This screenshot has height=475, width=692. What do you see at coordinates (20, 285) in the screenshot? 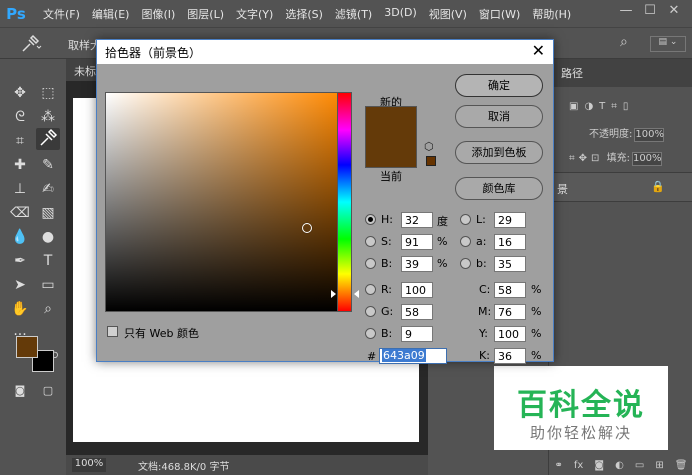
I see `path-selection-tool-icon: ➤` at bounding box center [20, 285].